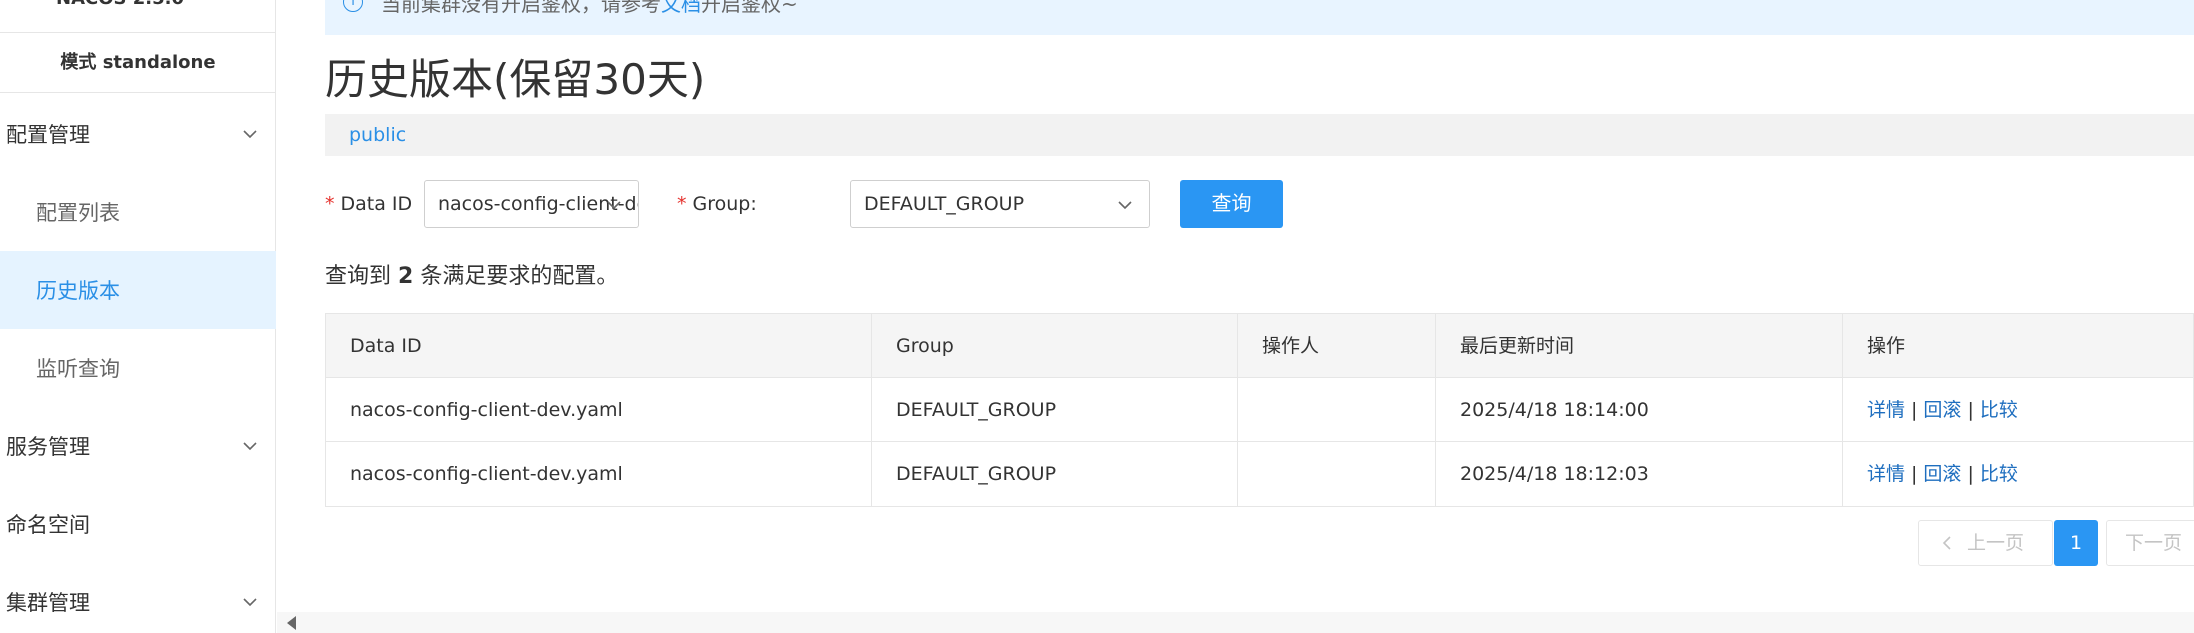  What do you see at coordinates (1639, 346) in the screenshot?
I see `header-updated: 最后更新时间` at bounding box center [1639, 346].